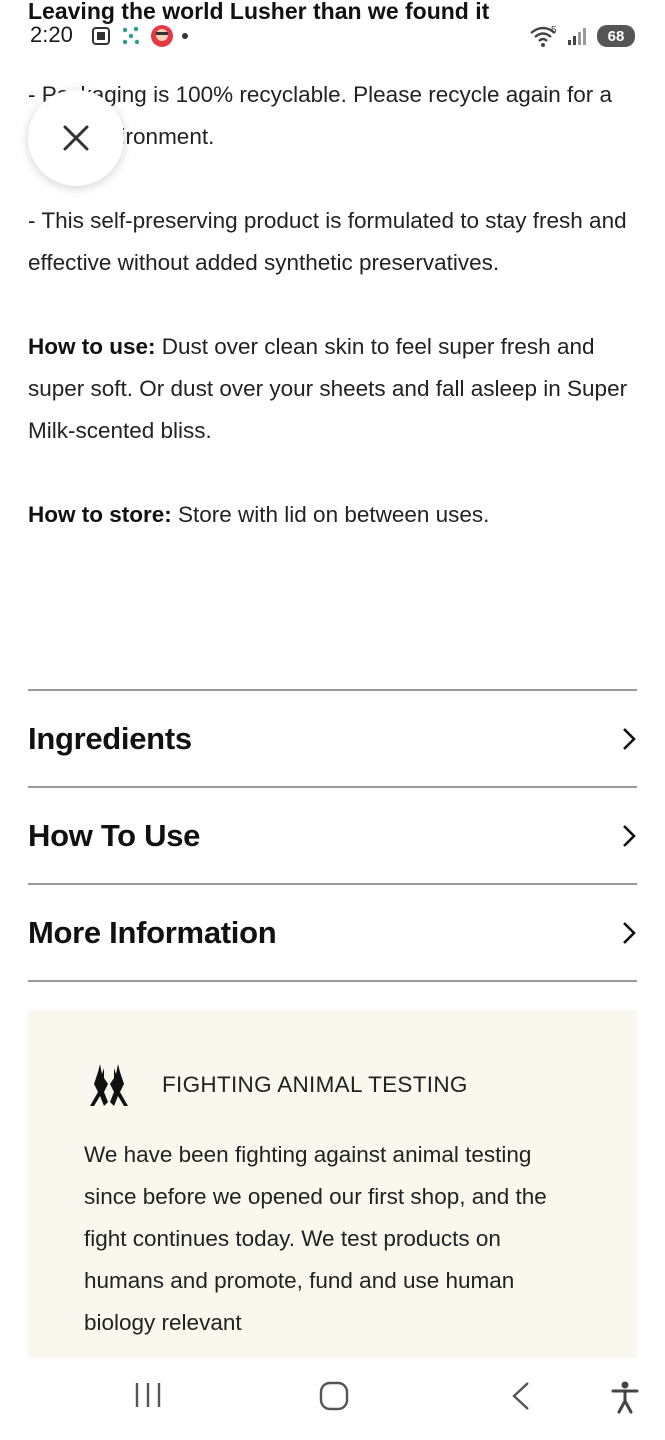 The image size is (665, 1440). What do you see at coordinates (332, 36) in the screenshot?
I see `status-bar: 2:20 5 68` at bounding box center [332, 36].